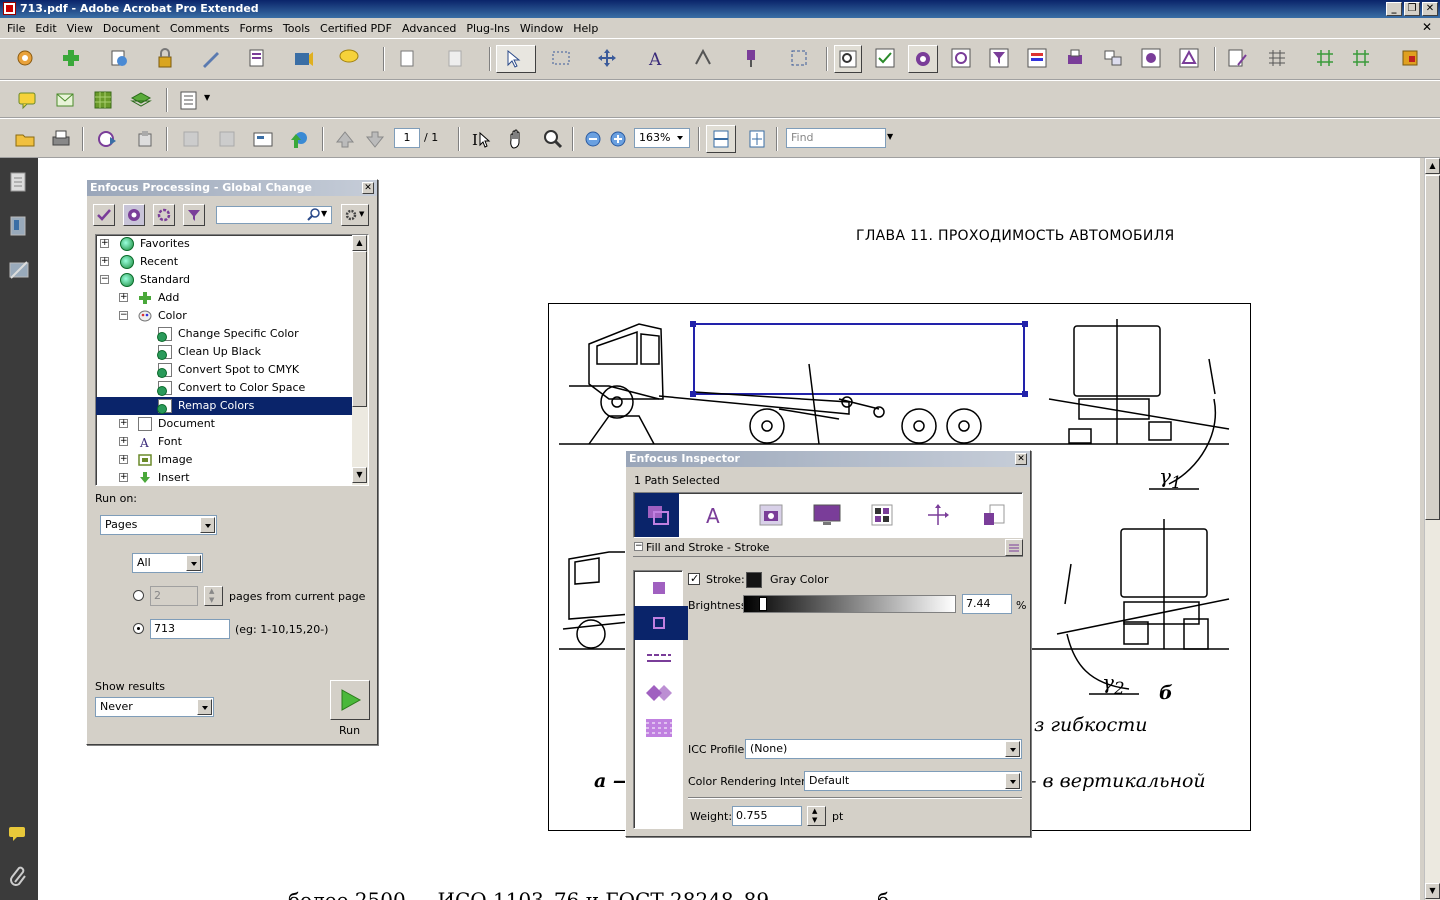  What do you see at coordinates (999, 58) in the screenshot?
I see `funnel-icon` at bounding box center [999, 58].